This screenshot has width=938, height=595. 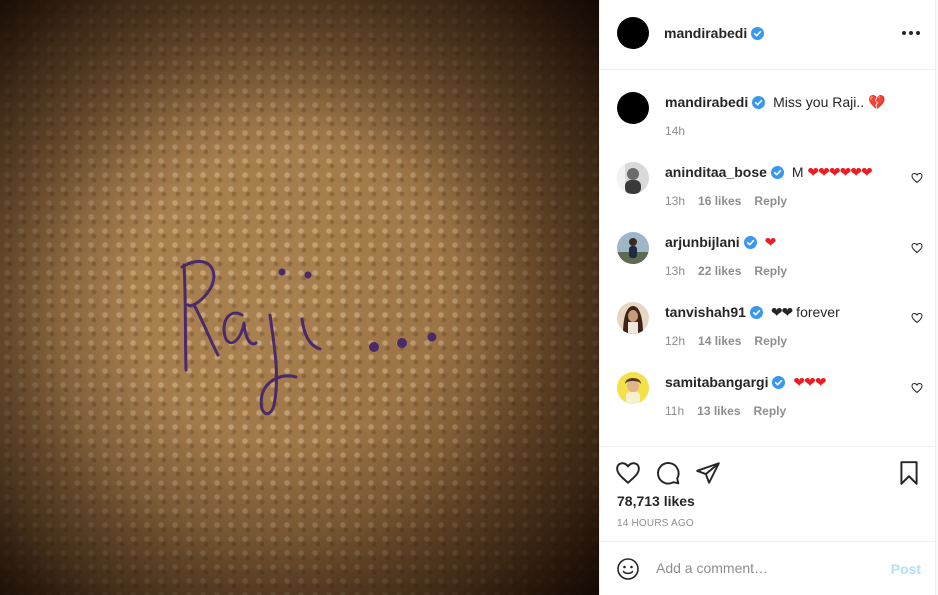 I want to click on comment-username: arjunbijlani, so click(x=702, y=242).